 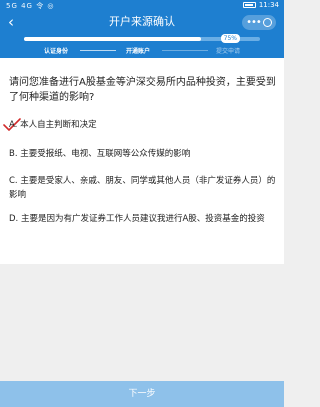 I want to click on navigation-bar: ‹ 开户来源确认 •••, so click(x=142, y=23).